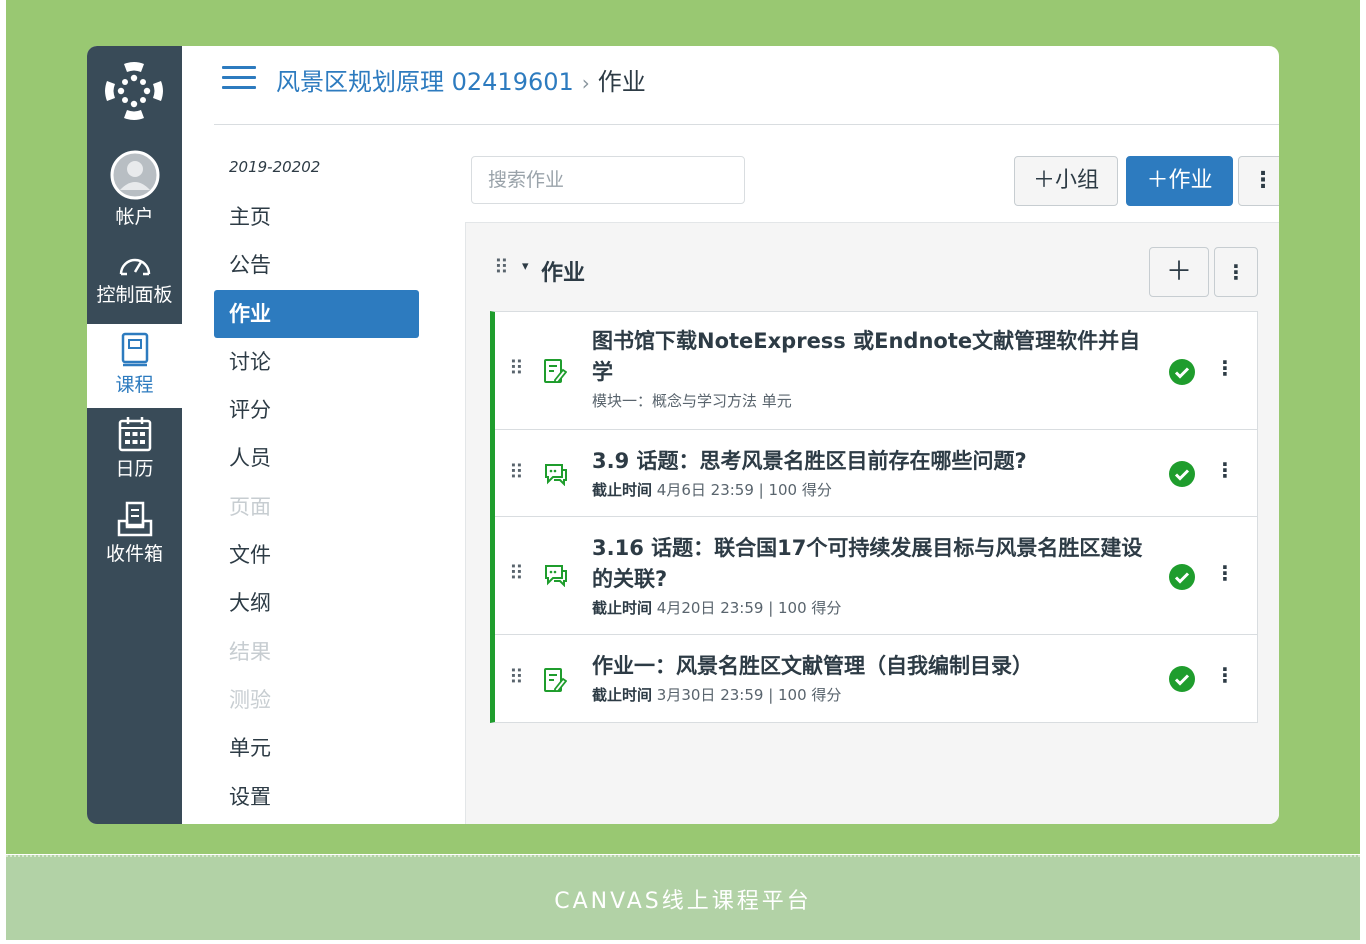  What do you see at coordinates (749, 695) in the screenshot?
I see `due-value: 3月30日 23:59 | 100 得分` at bounding box center [749, 695].